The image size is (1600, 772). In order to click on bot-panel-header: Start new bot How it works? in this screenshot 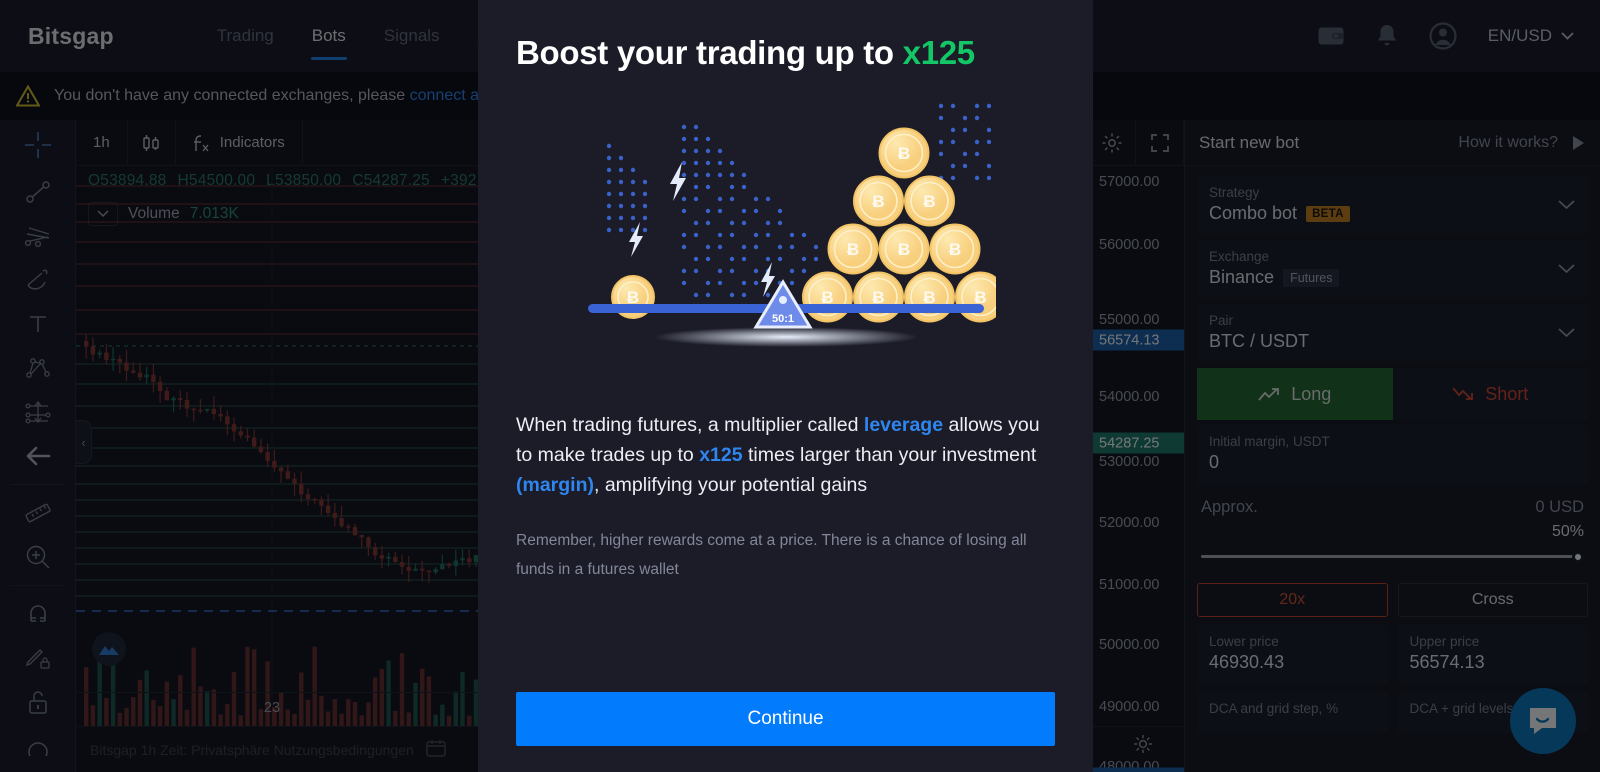, I will do `click(1392, 143)`.